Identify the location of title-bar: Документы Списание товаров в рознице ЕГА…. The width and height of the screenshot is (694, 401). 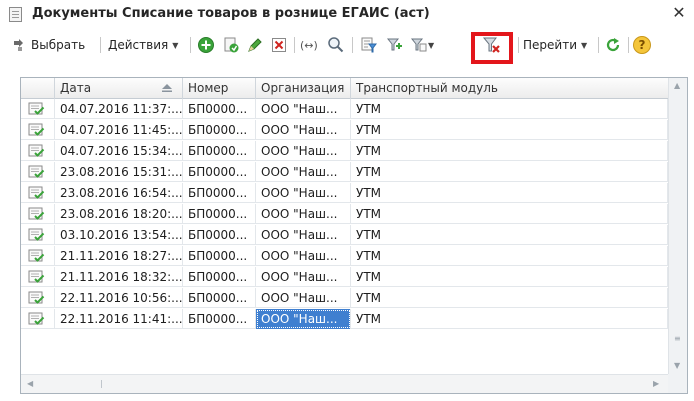
(347, 14).